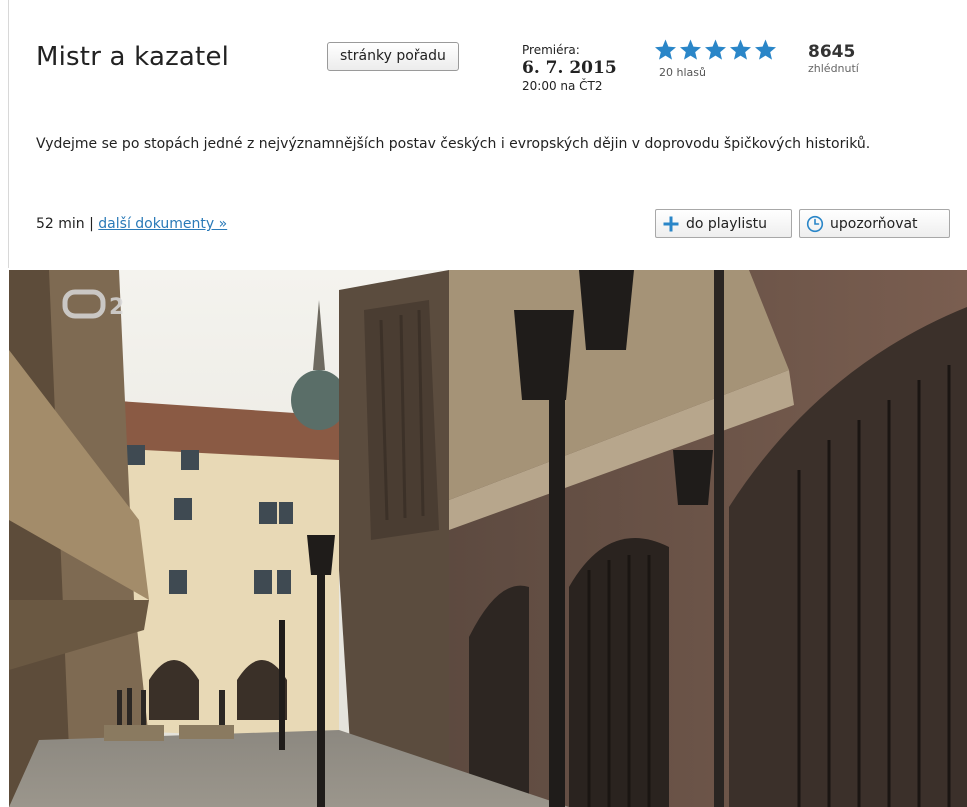  What do you see at coordinates (833, 68) in the screenshot?
I see `view-count-label: zhlédnutí` at bounding box center [833, 68].